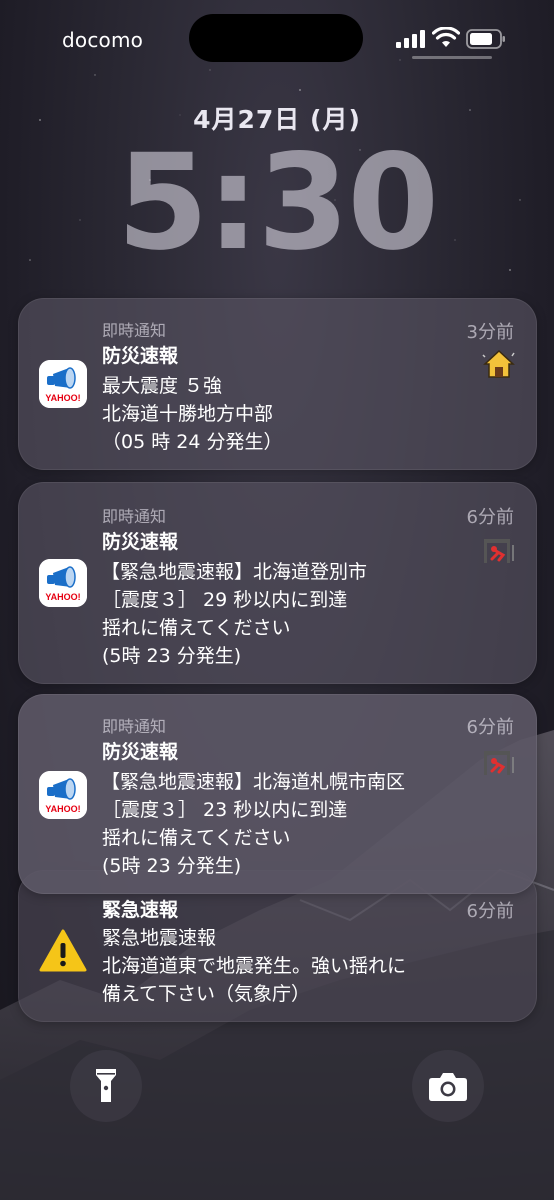 This screenshot has height=1200, width=554. Describe the element at coordinates (225, 600) in the screenshot. I see `notification-body-line: ［震度３］ 29 秒以内に到達` at that location.